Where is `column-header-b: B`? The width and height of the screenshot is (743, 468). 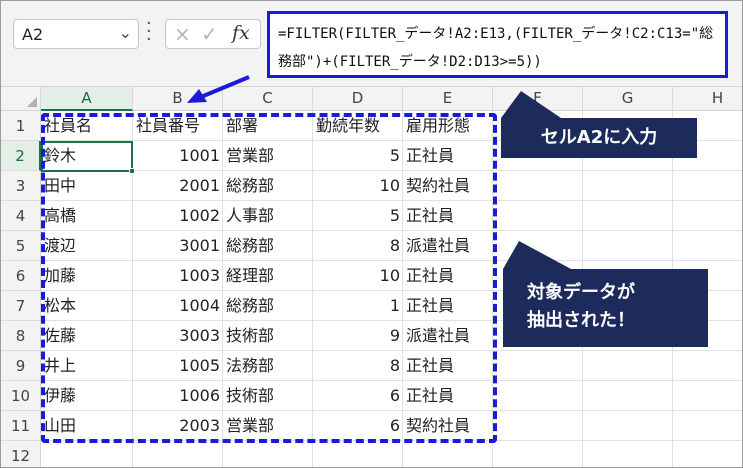
column-header-b: B is located at coordinates (178, 99).